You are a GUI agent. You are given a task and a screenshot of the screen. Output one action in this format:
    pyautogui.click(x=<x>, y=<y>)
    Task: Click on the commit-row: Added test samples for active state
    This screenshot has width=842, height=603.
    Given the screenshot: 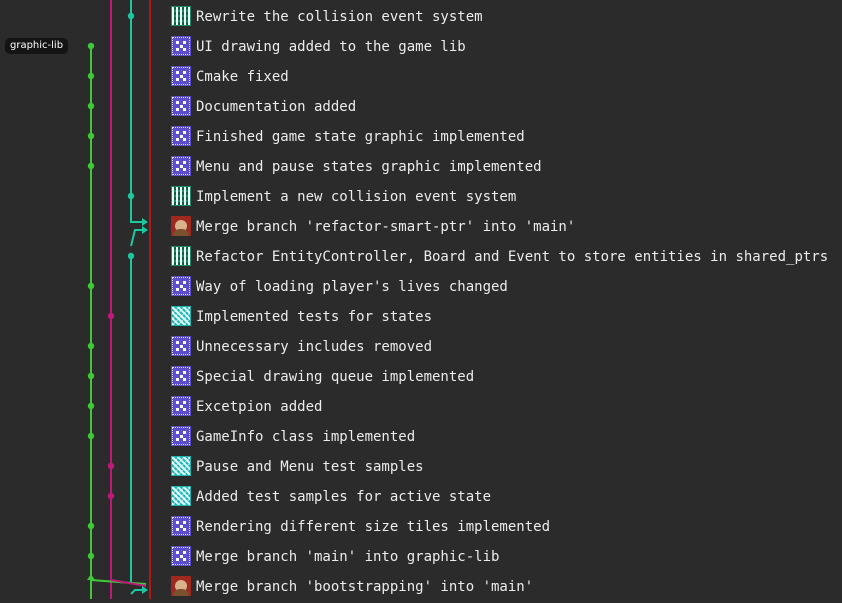 What is the action you would take?
    pyautogui.click(x=421, y=496)
    